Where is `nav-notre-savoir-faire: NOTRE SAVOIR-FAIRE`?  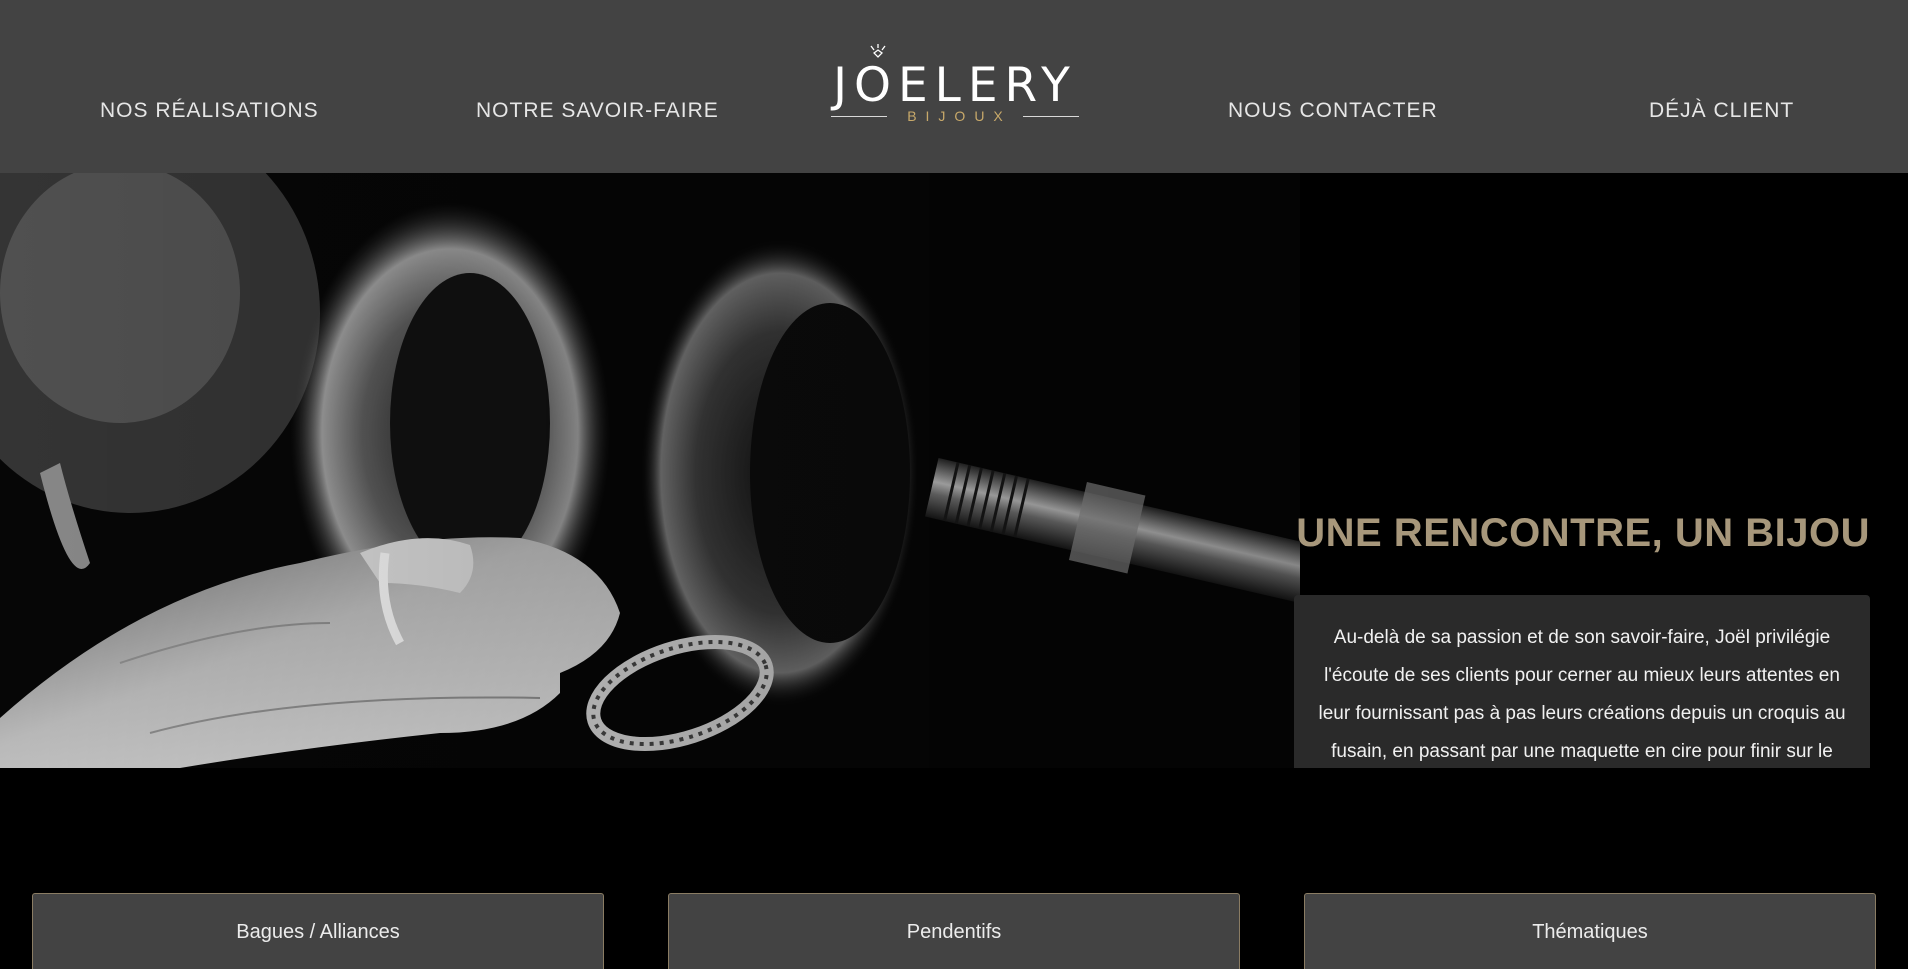
nav-notre-savoir-faire: NOTRE SAVOIR-FAIRE is located at coordinates (597, 111).